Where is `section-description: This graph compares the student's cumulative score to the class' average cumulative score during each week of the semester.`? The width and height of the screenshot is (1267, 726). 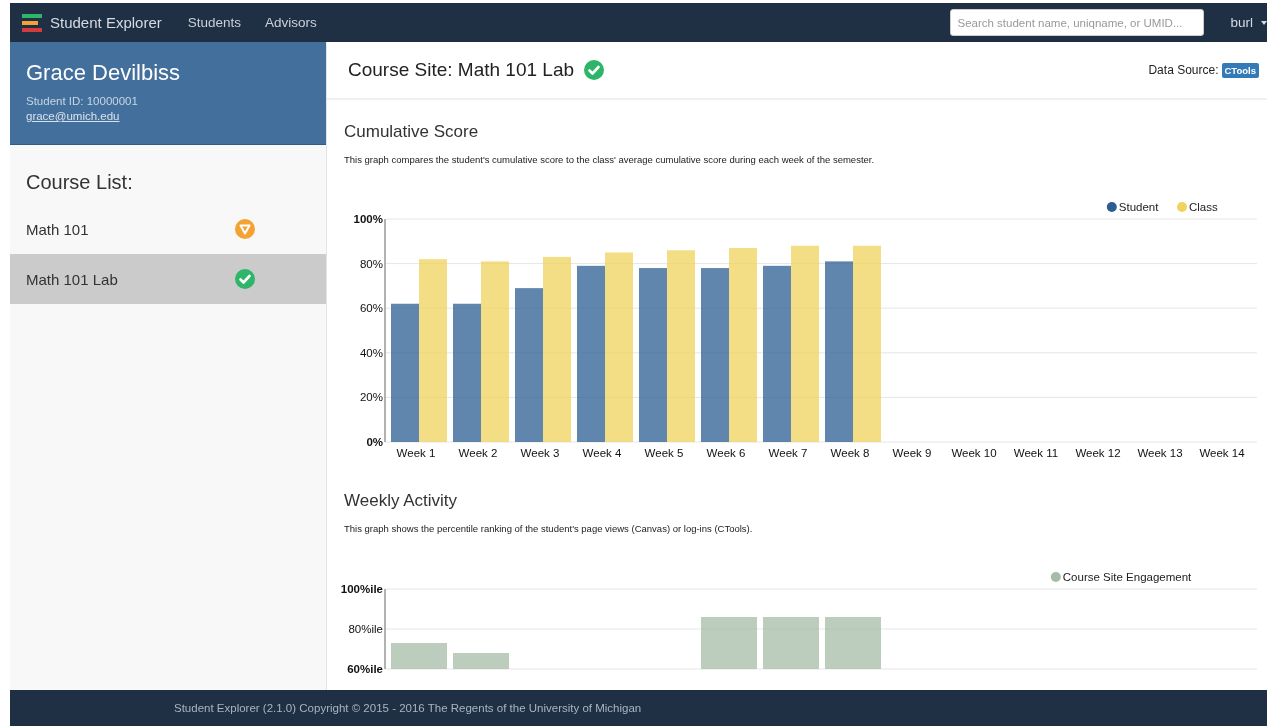
section-description: This graph compares the student's cumulative score to the class' average cumulative score during each week of the semester. is located at coordinates (610, 159).